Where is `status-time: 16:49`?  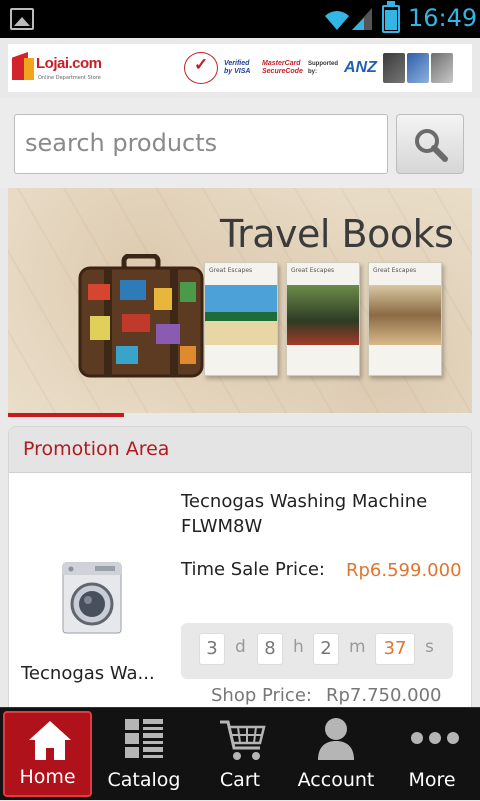 status-time: 16:49 is located at coordinates (443, 18).